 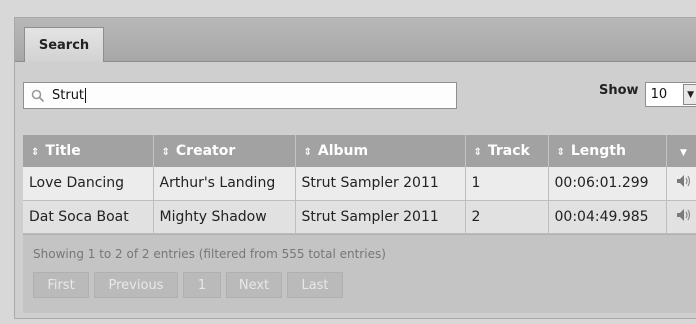 What do you see at coordinates (38, 96) in the screenshot?
I see `search-icon` at bounding box center [38, 96].